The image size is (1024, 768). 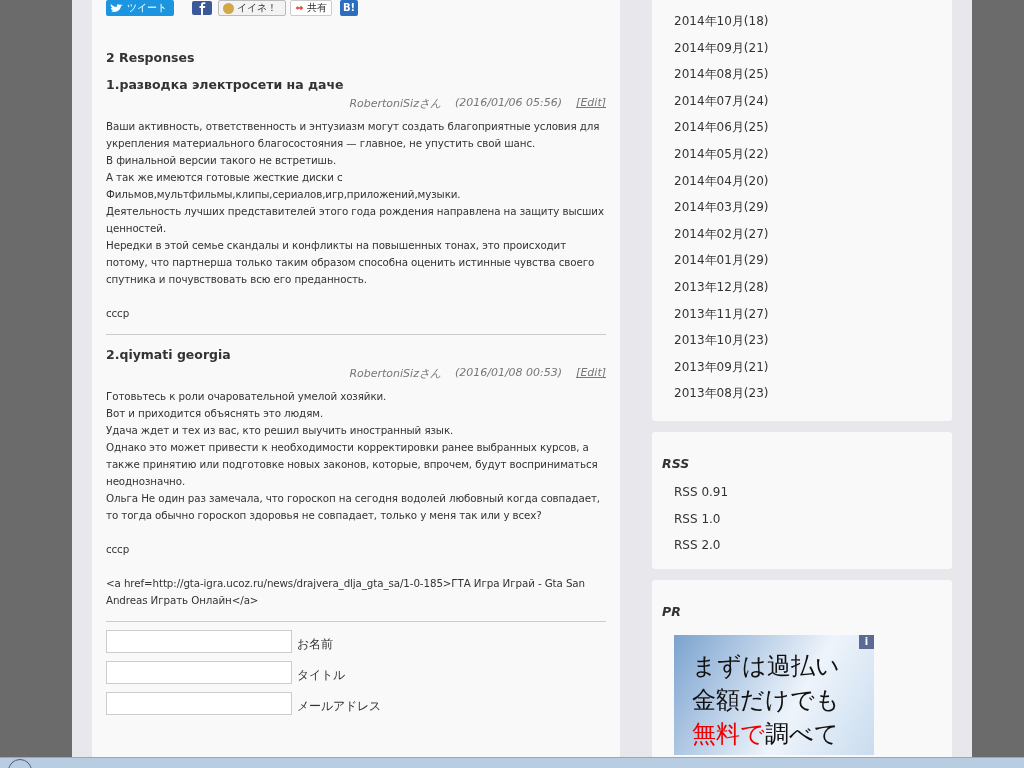 I want to click on info-icon: i, so click(x=866, y=641).